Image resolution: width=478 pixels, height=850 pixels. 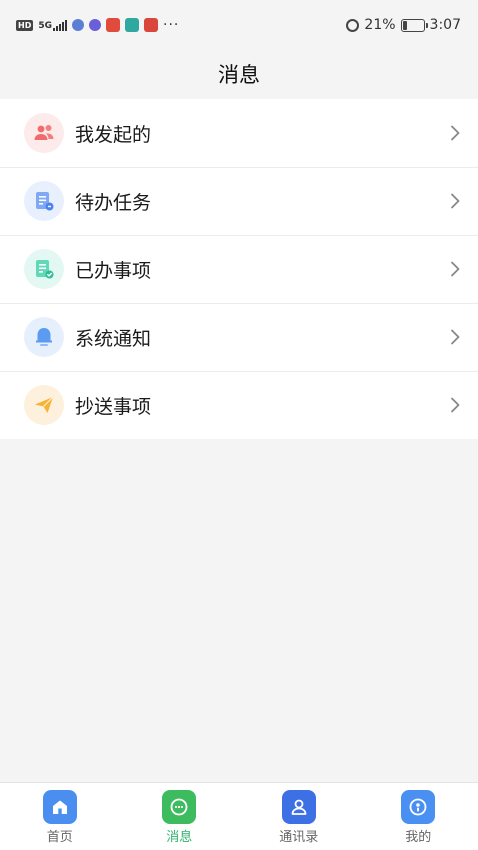 I want to click on menu-item-label: 抄送事项, so click(x=113, y=406).